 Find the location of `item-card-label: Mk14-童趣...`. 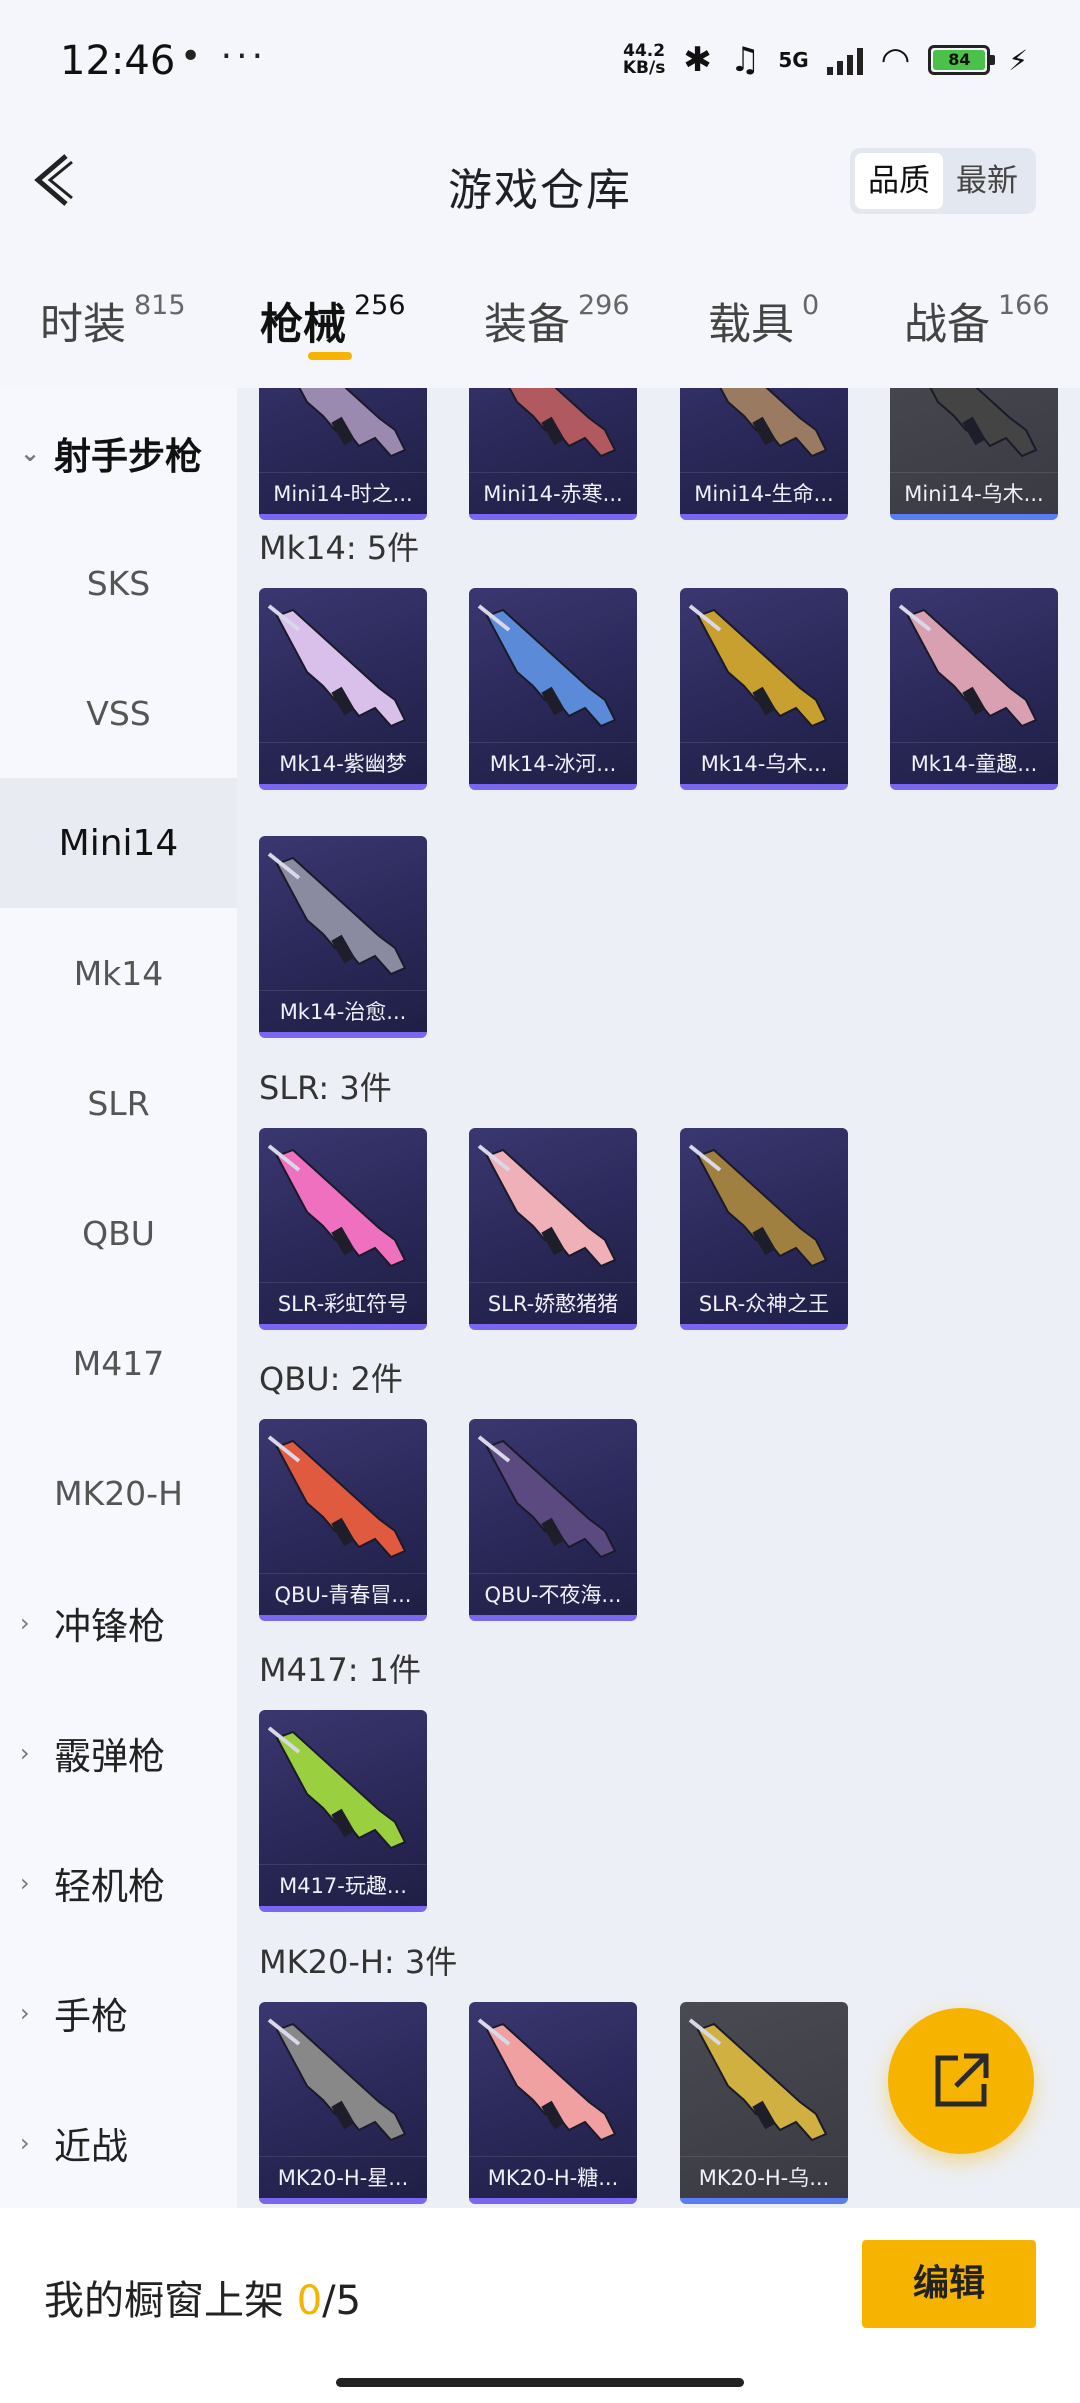

item-card-label: Mk14-童趣... is located at coordinates (974, 763).